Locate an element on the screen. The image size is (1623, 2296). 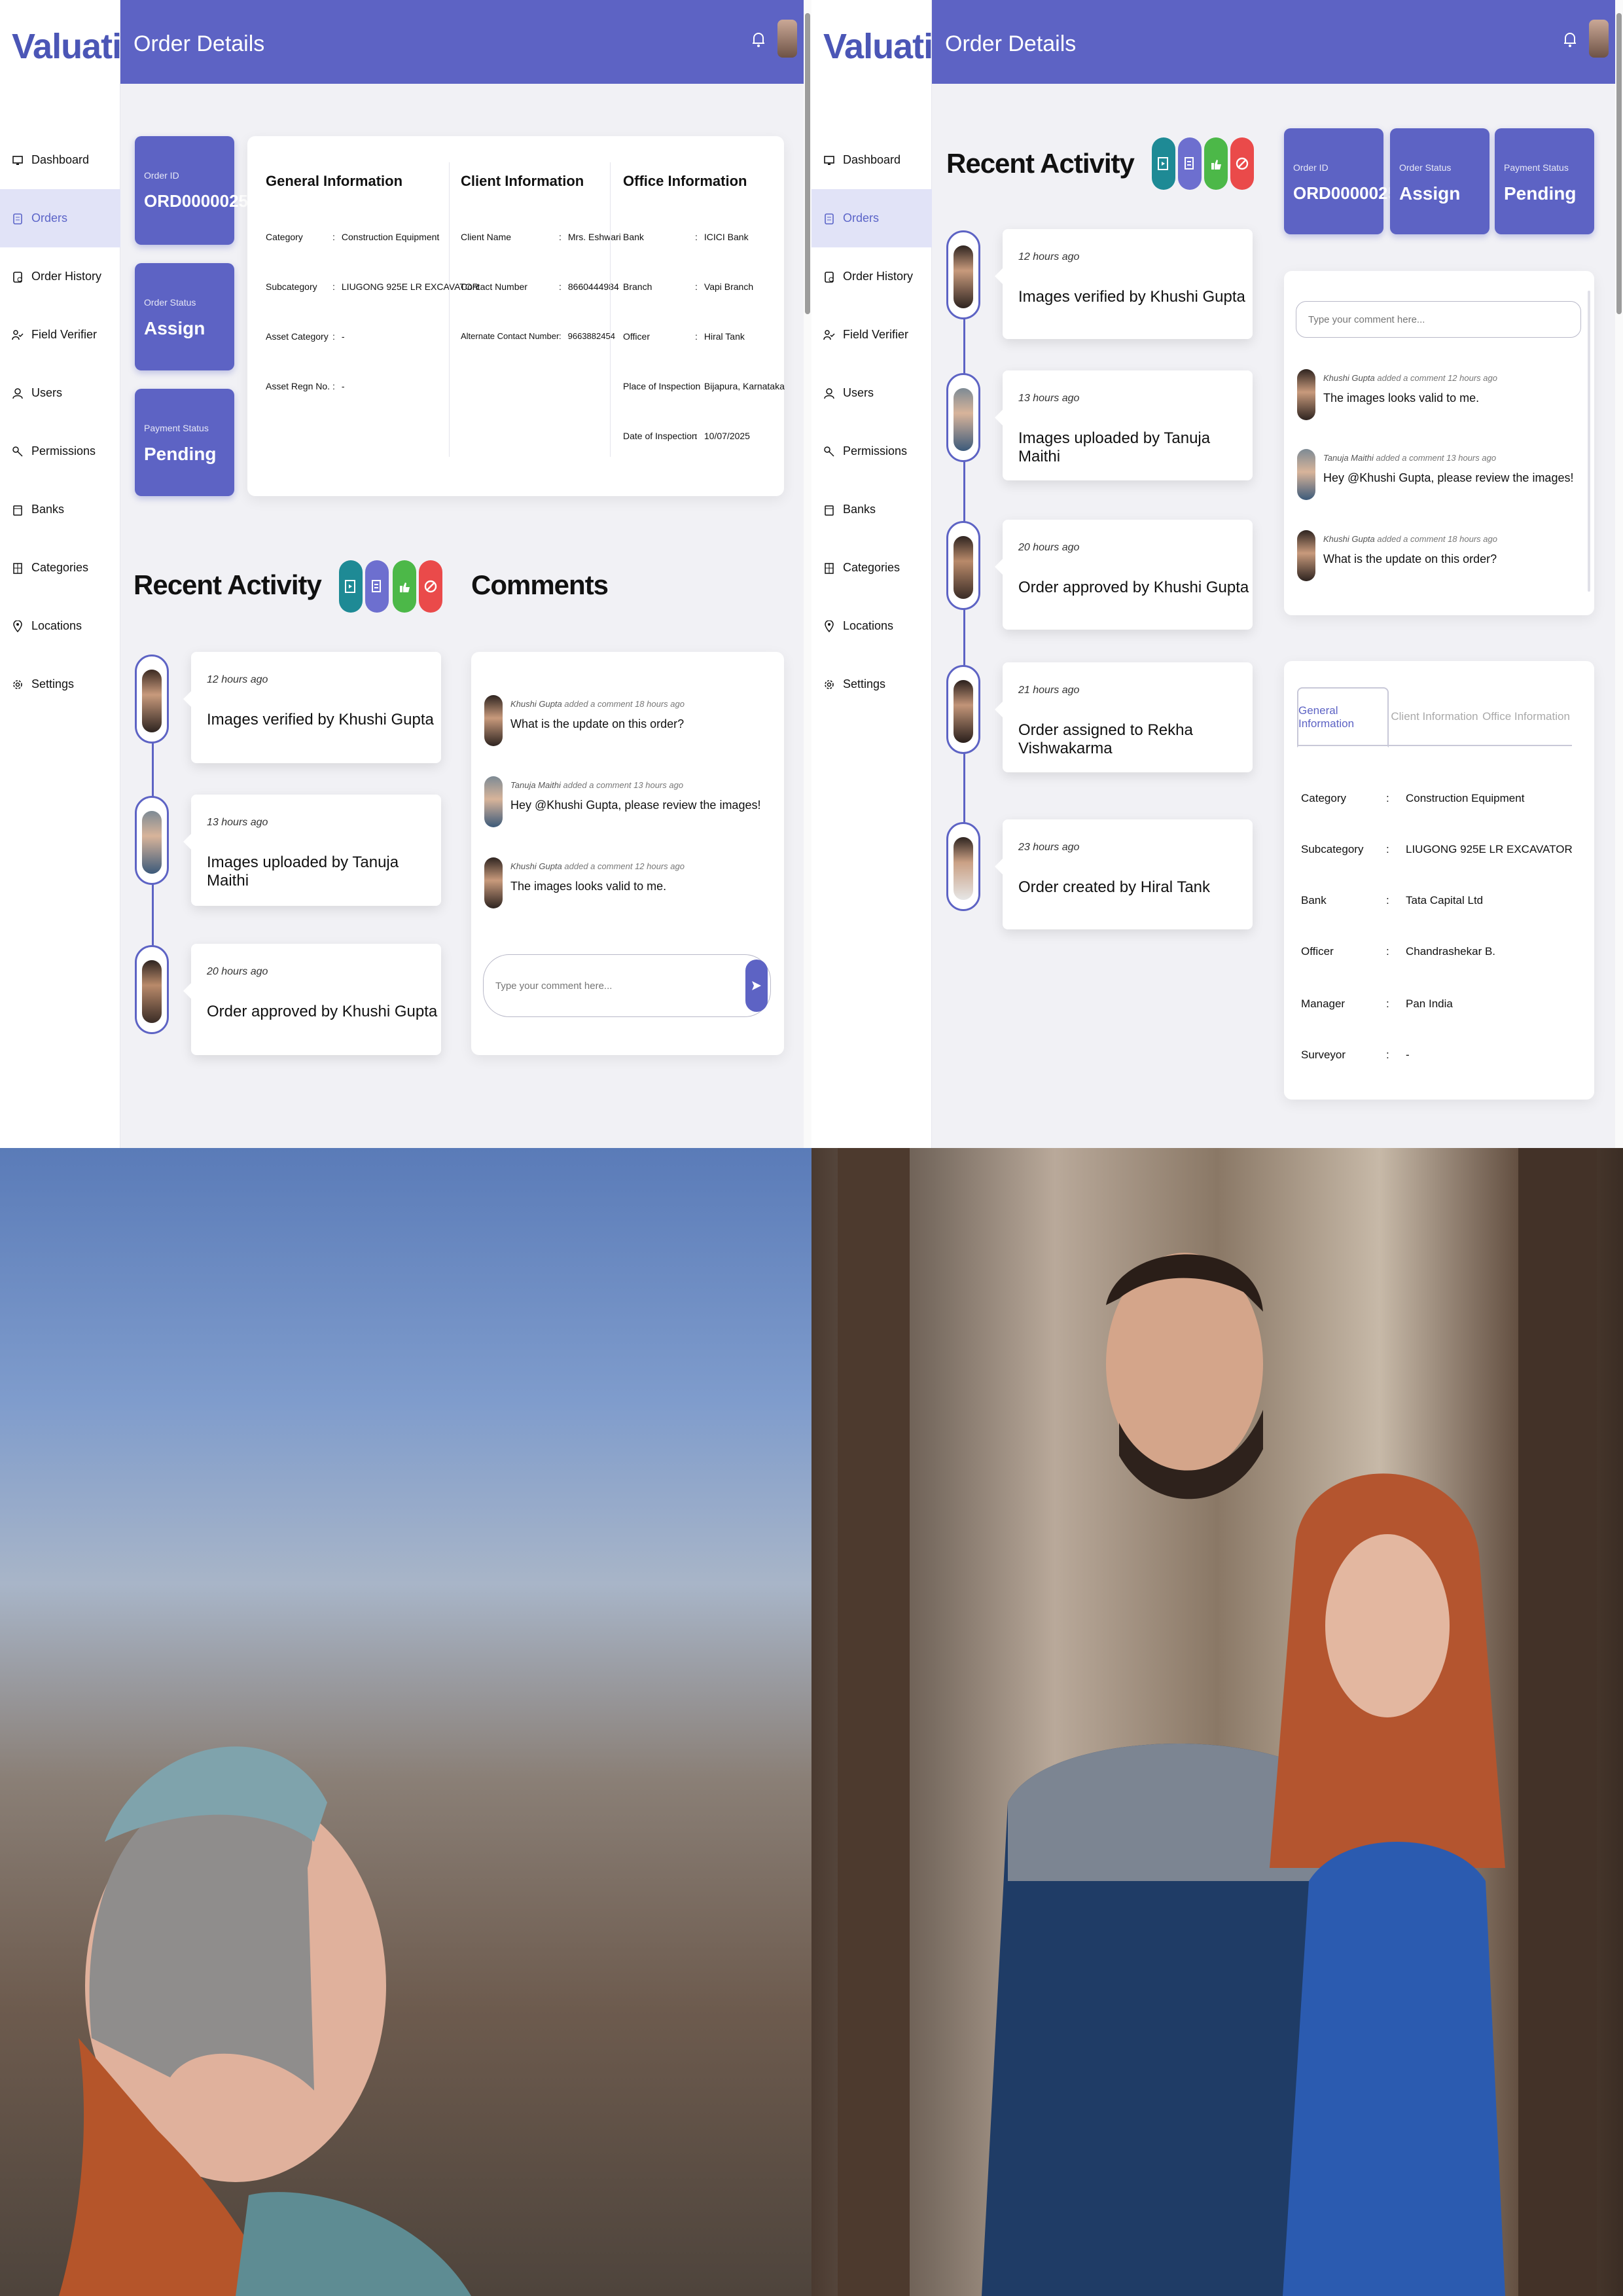
tab-office-information: Office Information is located at coordinates (1526, 716).